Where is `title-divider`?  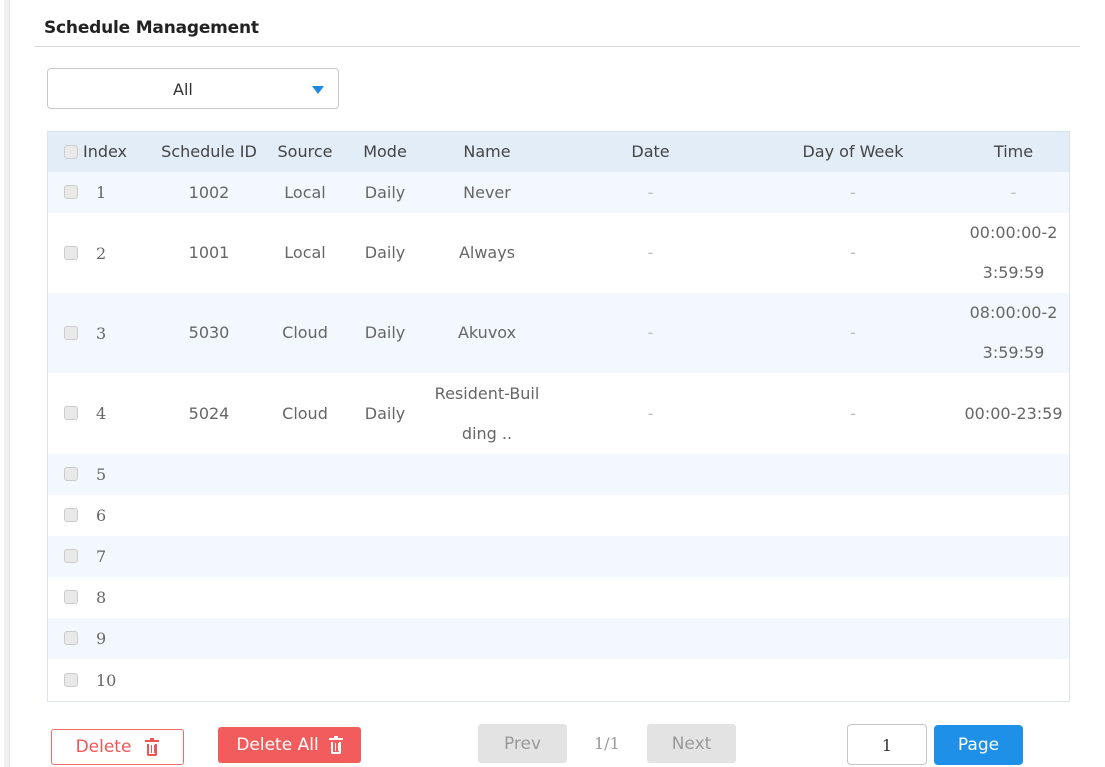 title-divider is located at coordinates (557, 46).